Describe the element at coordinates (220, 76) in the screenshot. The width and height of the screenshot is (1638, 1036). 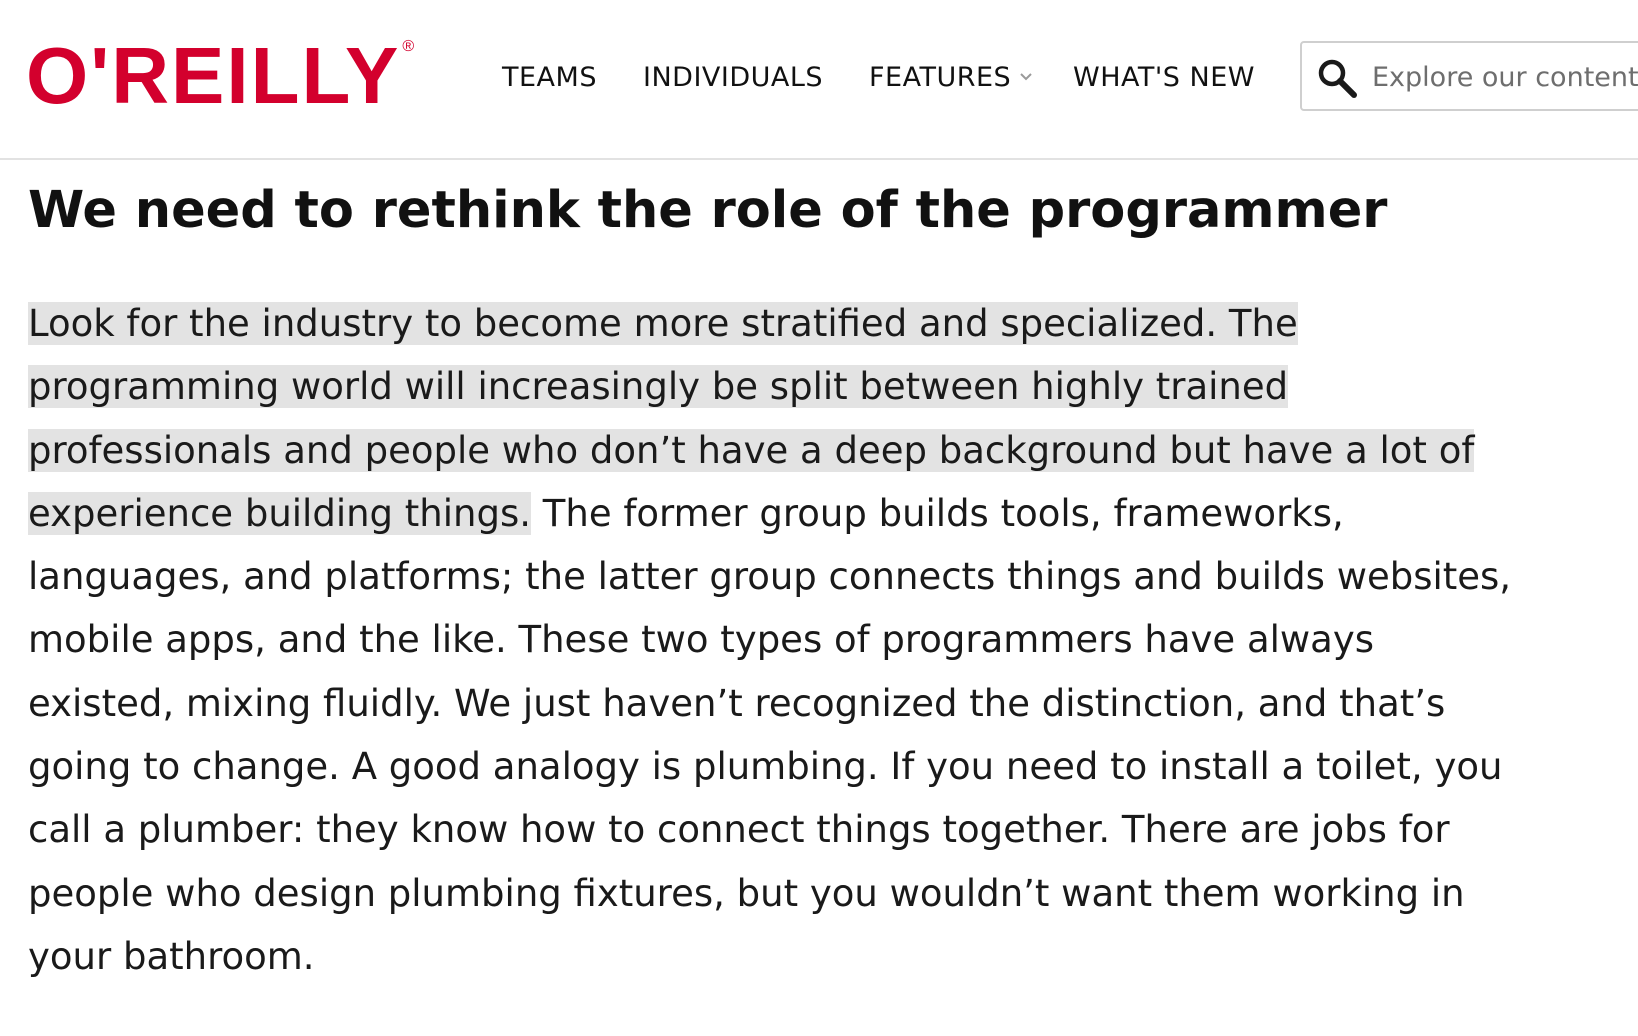
I see `oreilly-logo: O'REILLY ®` at that location.